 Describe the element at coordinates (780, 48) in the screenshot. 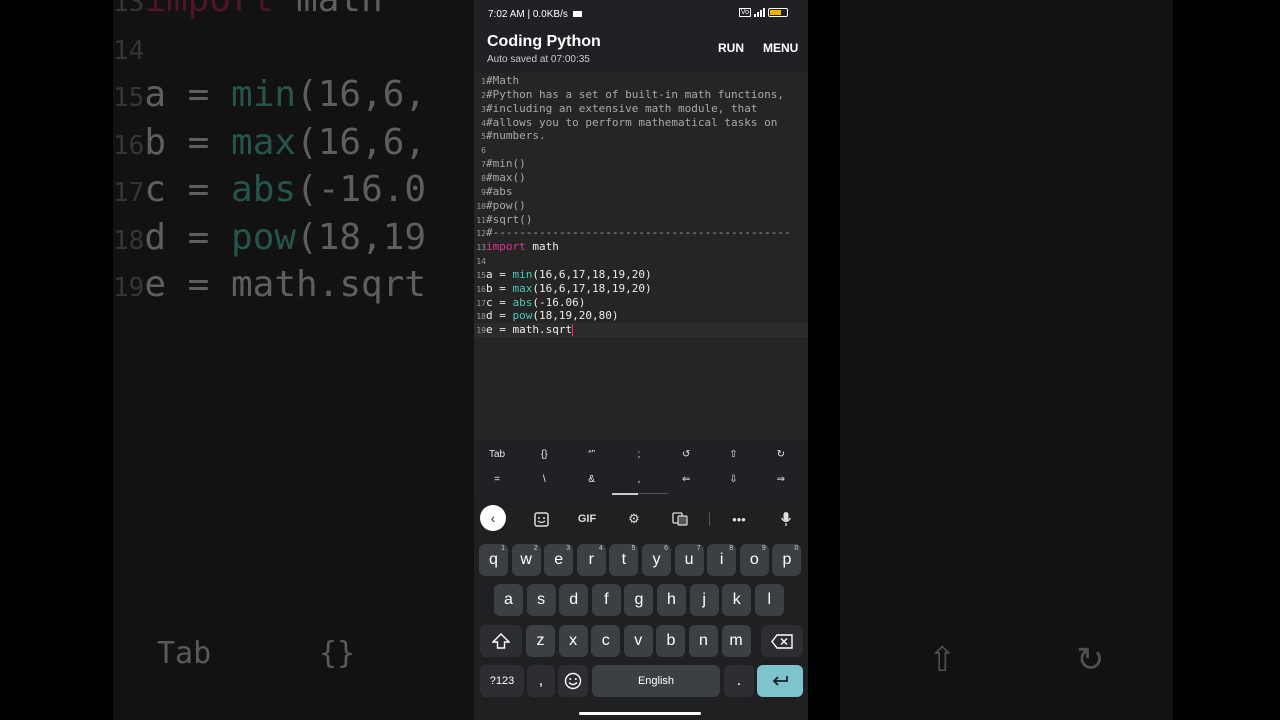

I see `menu-button: MENU` at that location.